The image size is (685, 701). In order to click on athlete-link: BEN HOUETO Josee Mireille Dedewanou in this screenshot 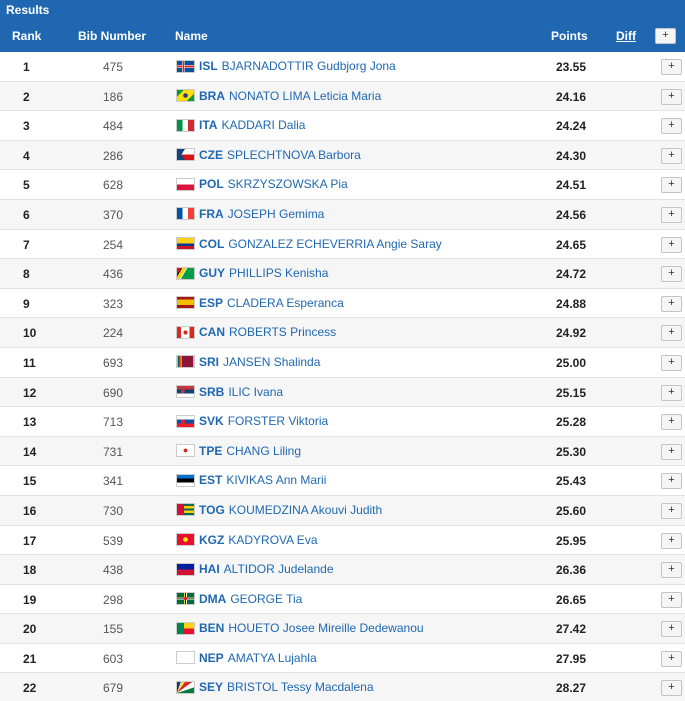, I will do `click(300, 628)`.